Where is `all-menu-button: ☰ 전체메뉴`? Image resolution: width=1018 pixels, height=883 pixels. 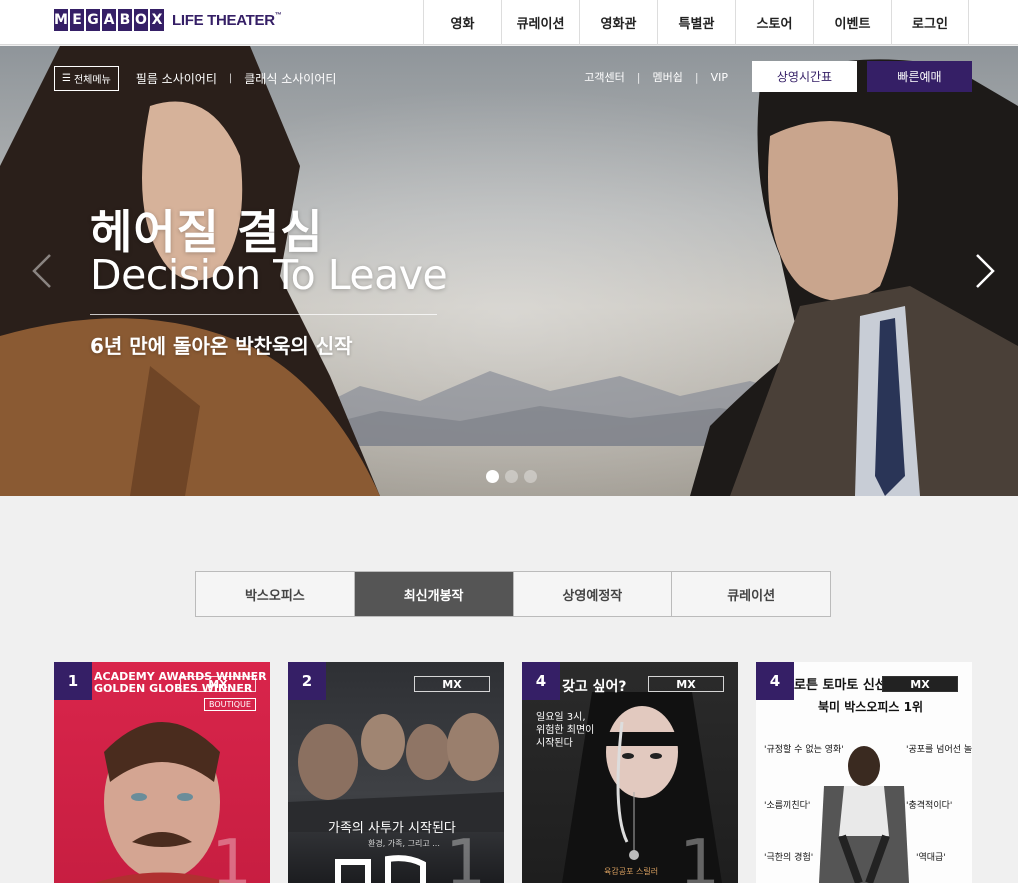 all-menu-button: ☰ 전체메뉴 is located at coordinates (86, 78).